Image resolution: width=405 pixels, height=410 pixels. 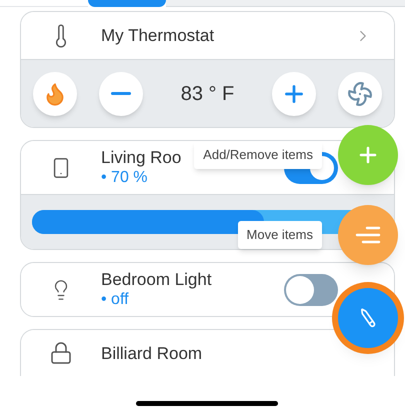 What do you see at coordinates (151, 353) in the screenshot?
I see `device-name: Billiard Room` at bounding box center [151, 353].